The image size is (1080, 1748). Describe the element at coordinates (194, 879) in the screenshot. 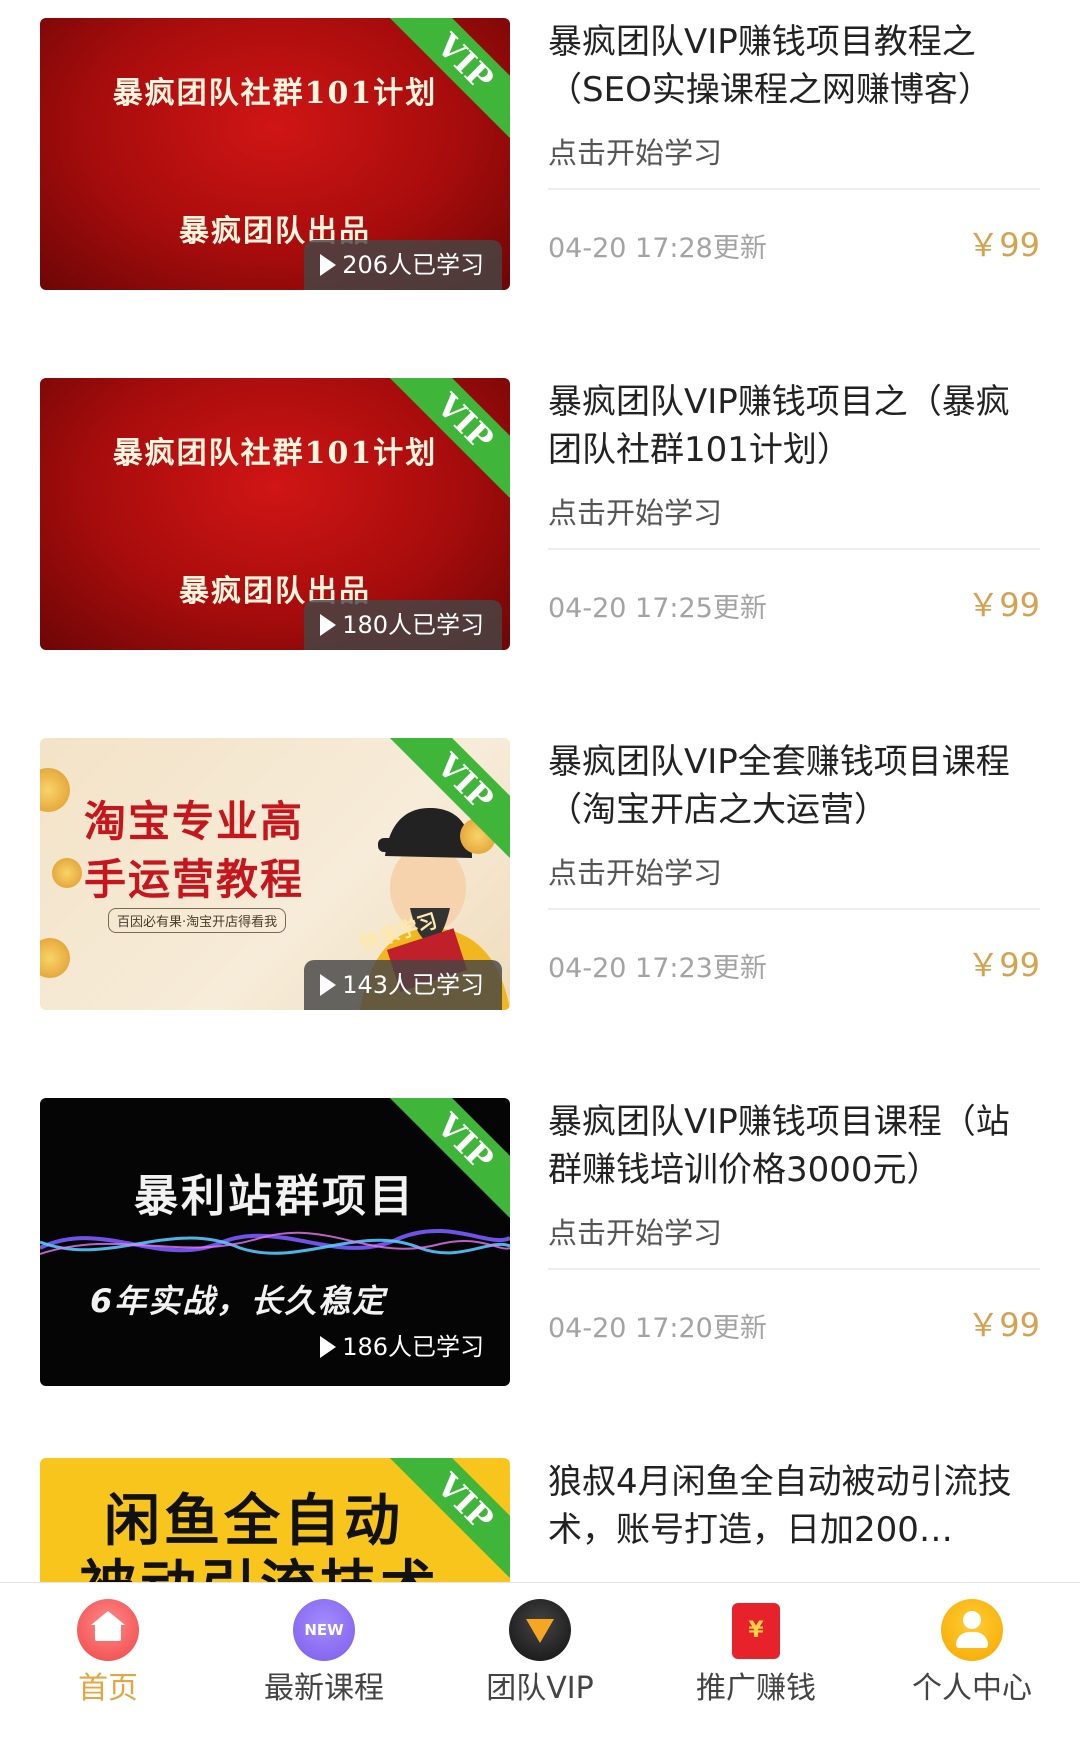

I see `thumbnail-title-line2: 手运营教程` at that location.